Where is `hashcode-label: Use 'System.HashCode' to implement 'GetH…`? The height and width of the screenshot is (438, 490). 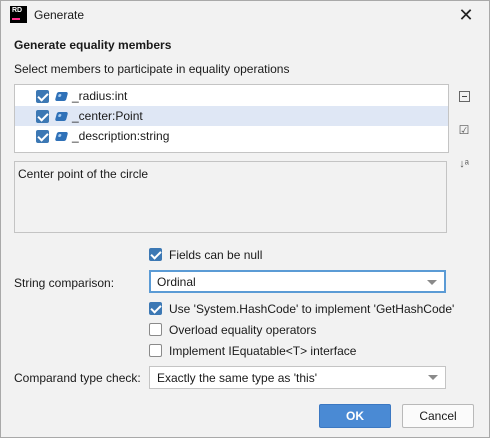 hashcode-label: Use 'System.HashCode' to implement 'GetH… is located at coordinates (311, 309).